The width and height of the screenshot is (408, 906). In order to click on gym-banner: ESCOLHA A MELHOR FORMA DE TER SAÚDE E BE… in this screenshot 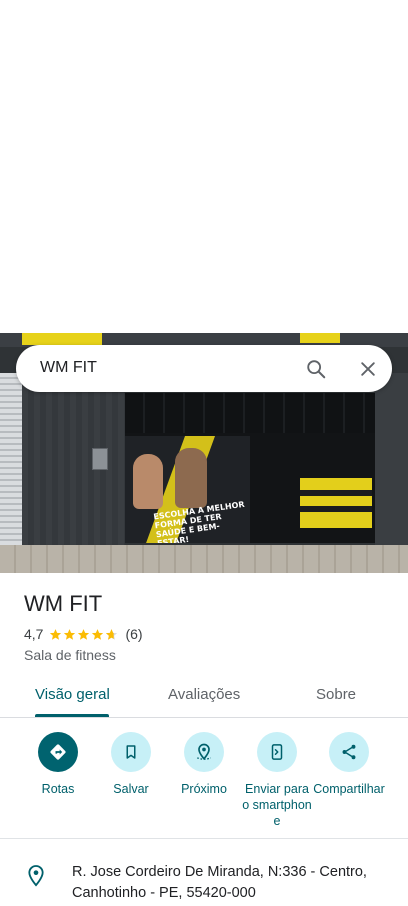, I will do `click(187, 489)`.